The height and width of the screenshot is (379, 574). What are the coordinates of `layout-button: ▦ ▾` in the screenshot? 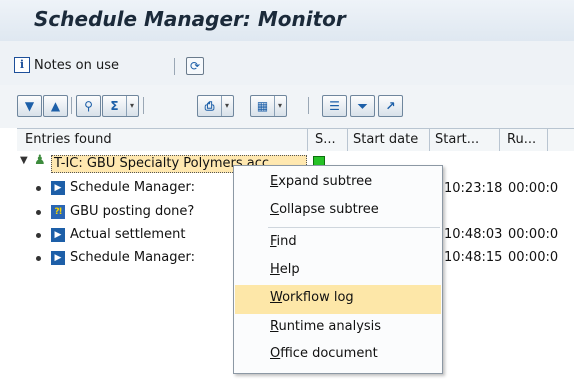 It's located at (268, 106).